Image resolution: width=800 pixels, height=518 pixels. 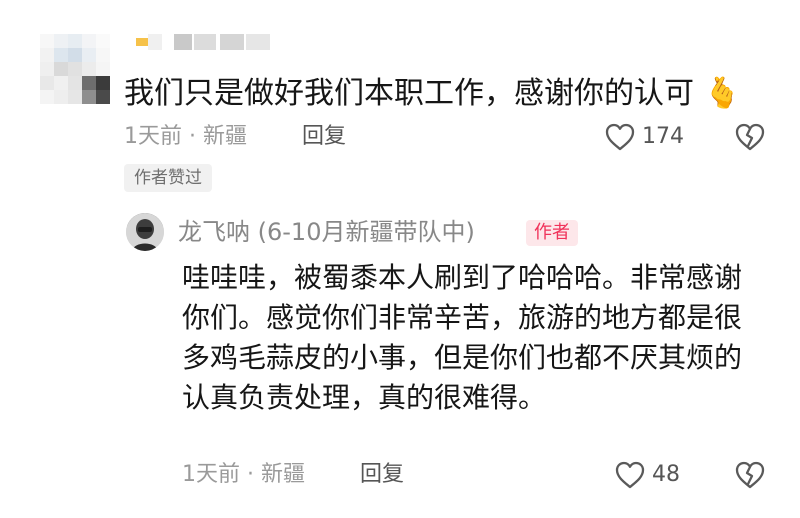 What do you see at coordinates (75, 69) in the screenshot?
I see `commenter-avatar` at bounding box center [75, 69].